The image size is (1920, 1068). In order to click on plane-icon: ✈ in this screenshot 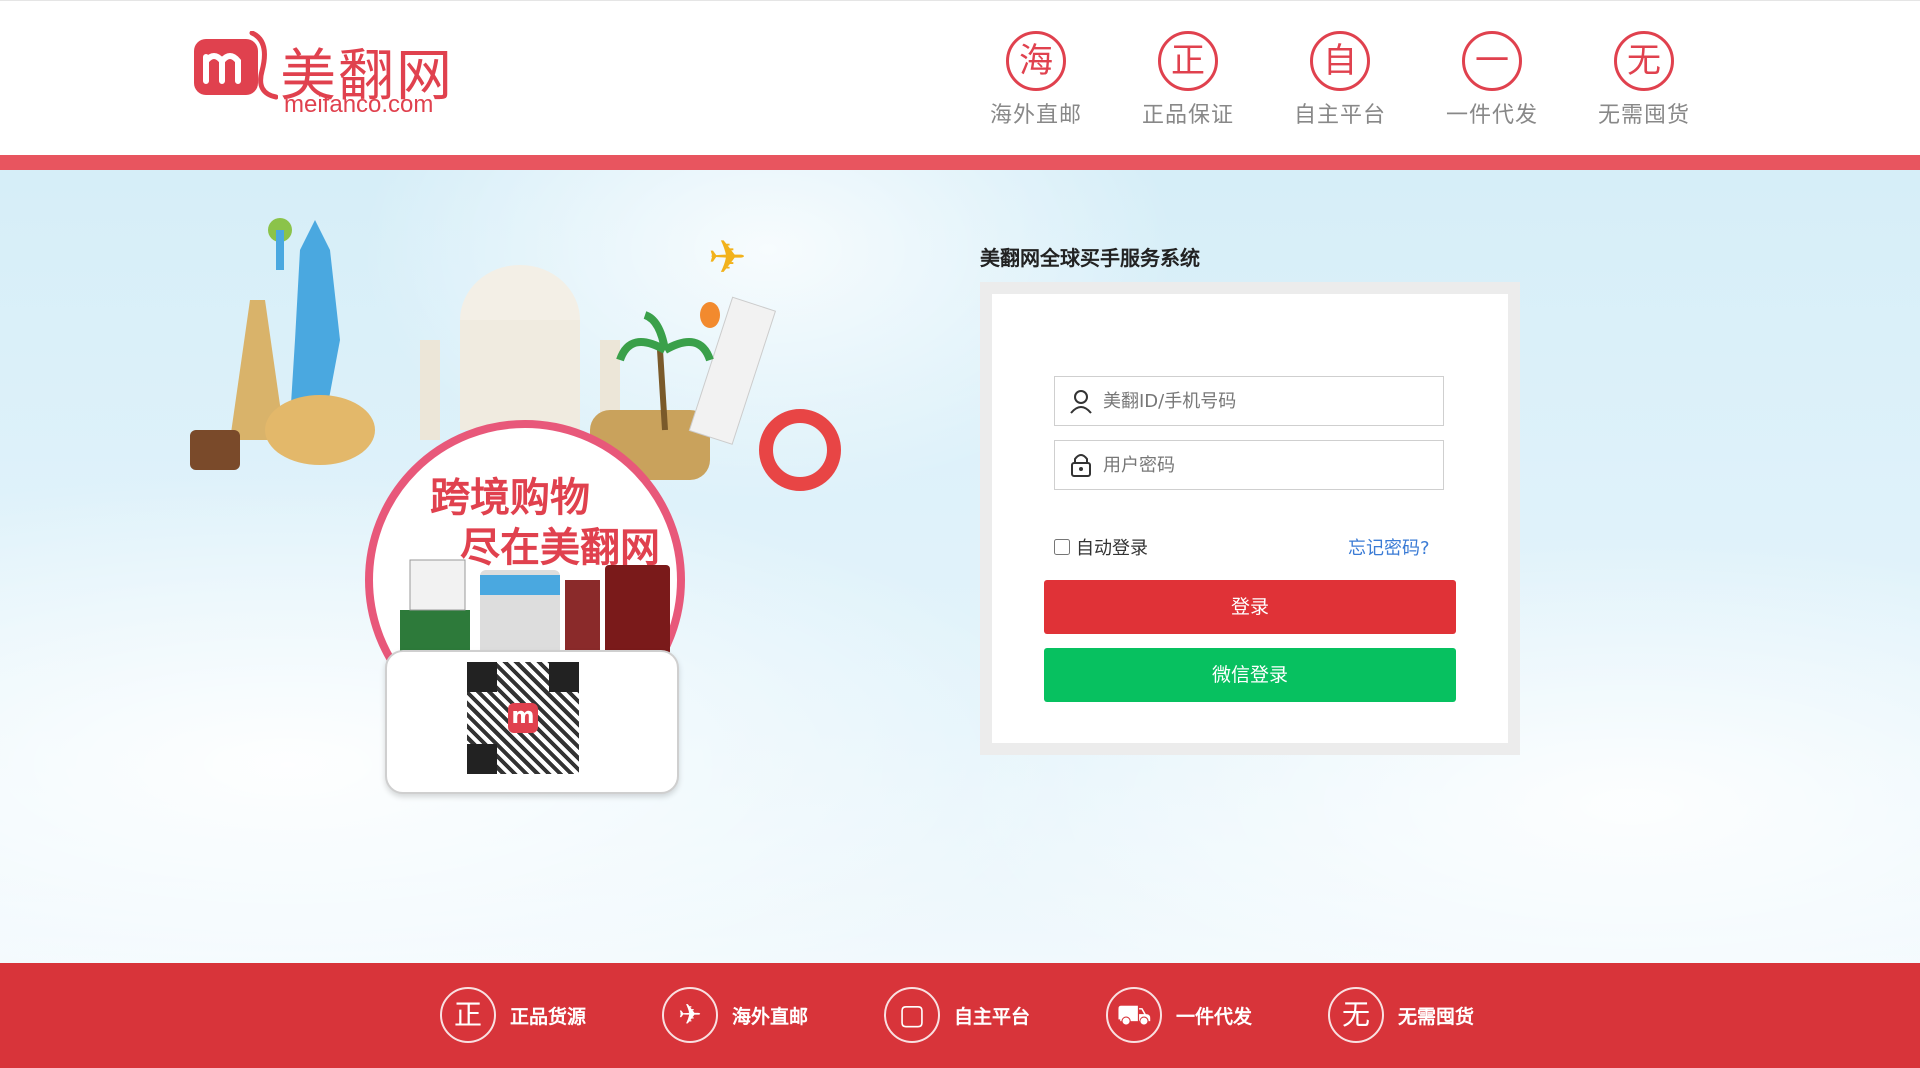, I will do `click(690, 1015)`.